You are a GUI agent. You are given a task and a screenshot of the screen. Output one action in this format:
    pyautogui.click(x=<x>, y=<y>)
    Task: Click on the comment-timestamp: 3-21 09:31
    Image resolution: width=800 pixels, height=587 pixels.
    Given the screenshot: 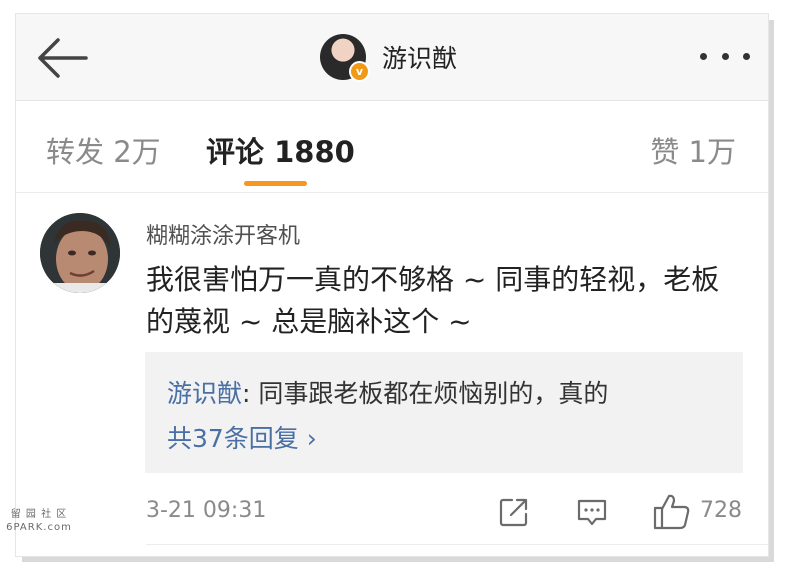 What is the action you would take?
    pyautogui.click(x=206, y=510)
    